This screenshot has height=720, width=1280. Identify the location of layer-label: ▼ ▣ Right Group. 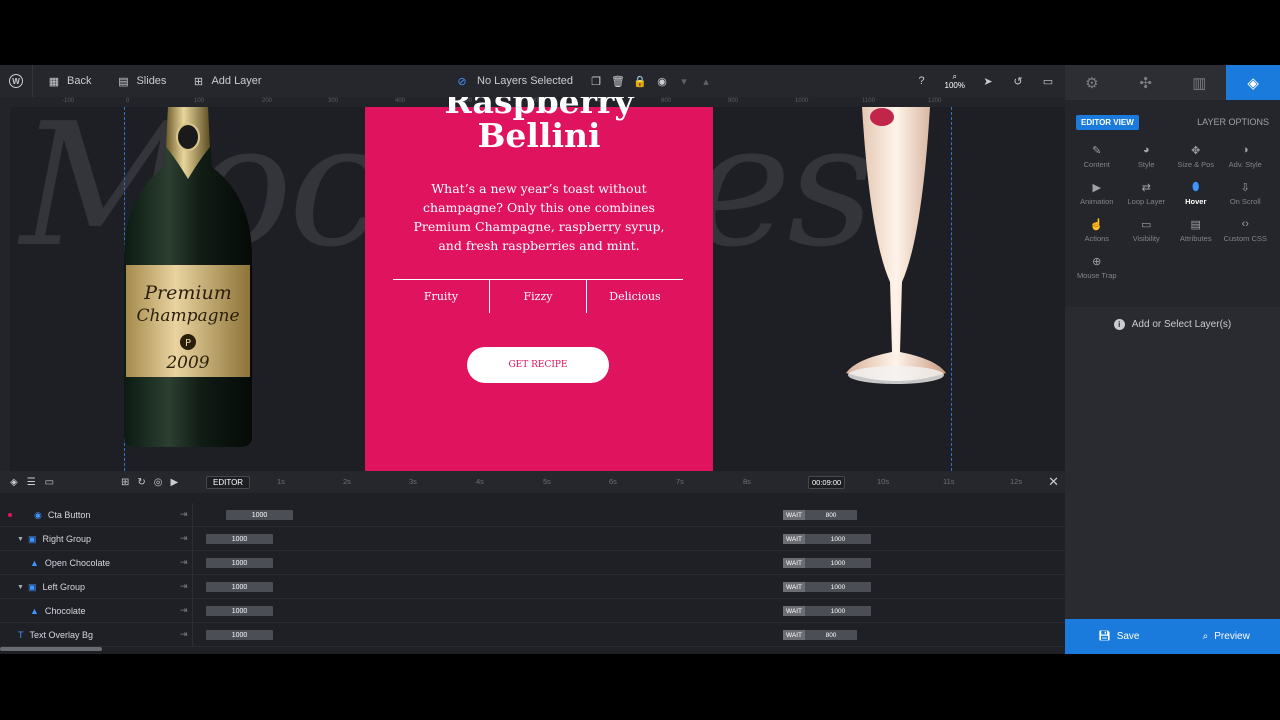
(96, 539).